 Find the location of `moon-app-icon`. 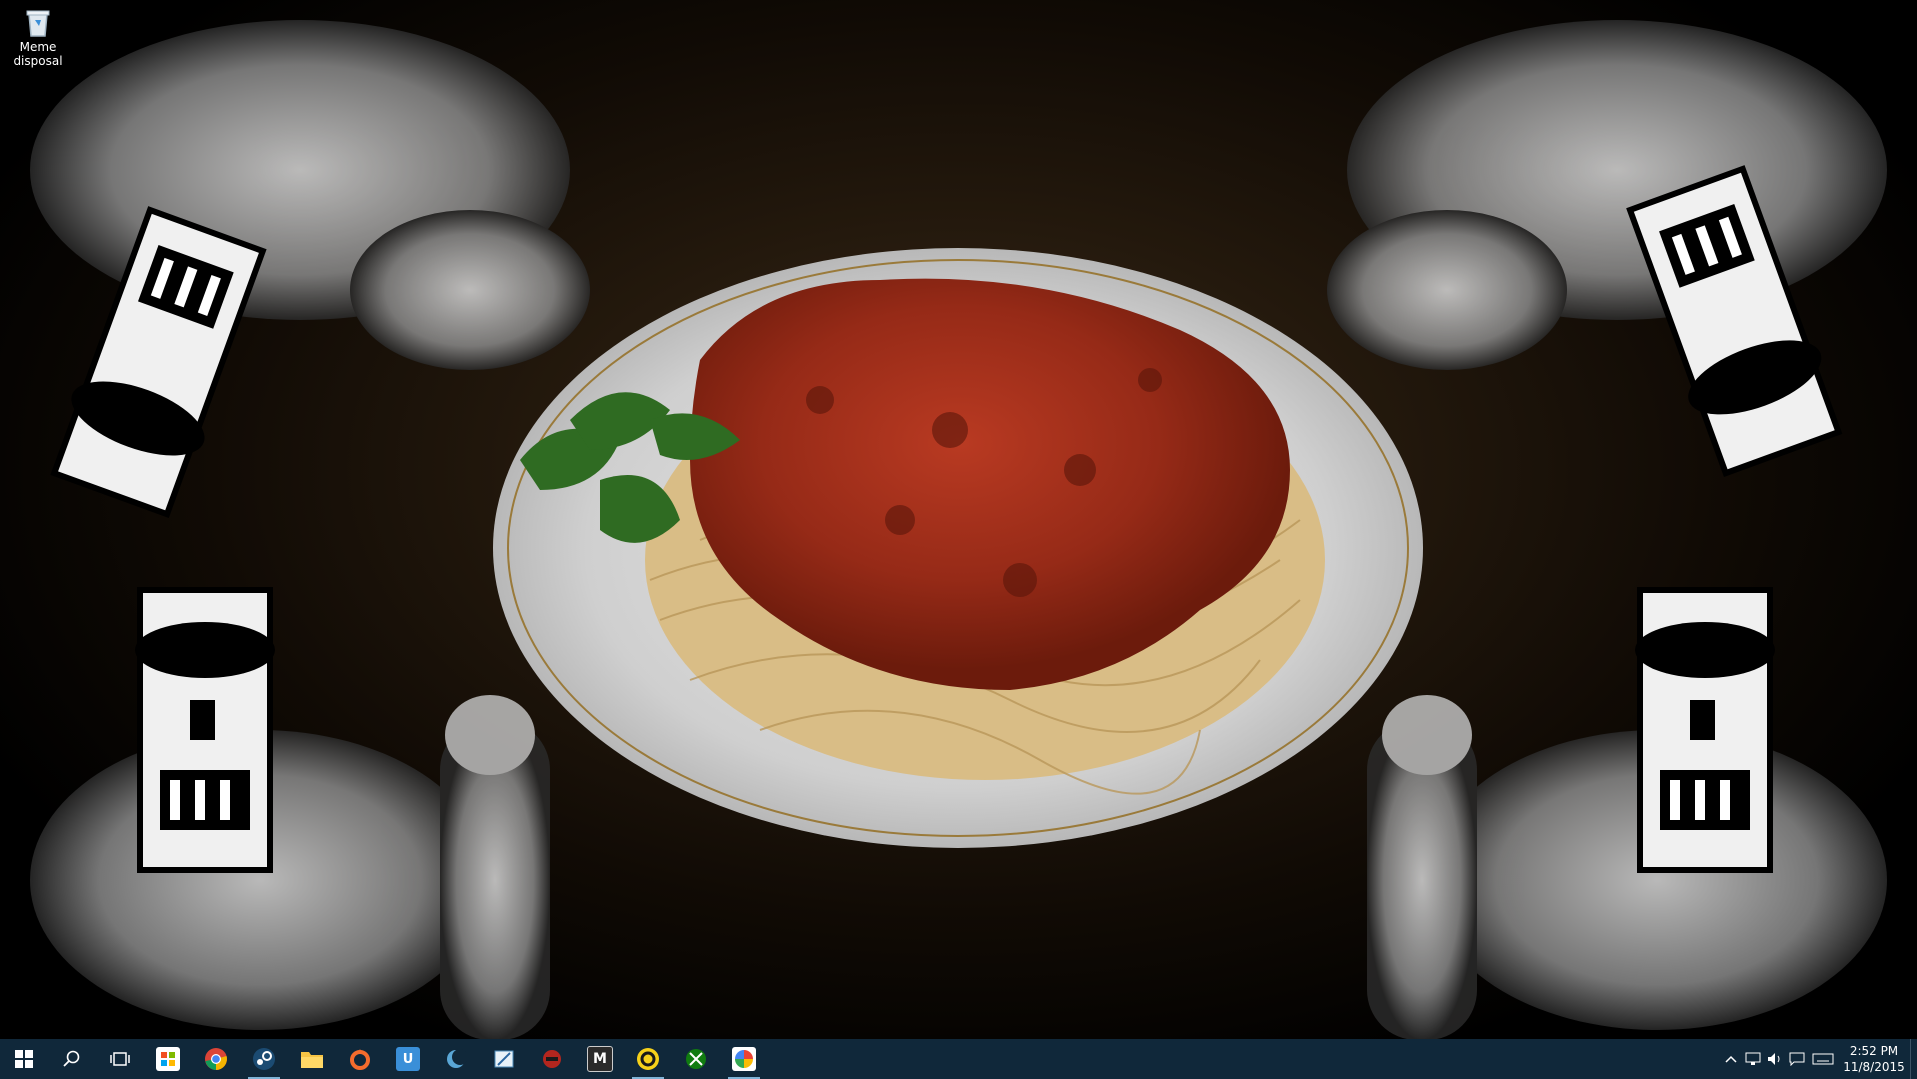

moon-app-icon is located at coordinates (456, 1059).